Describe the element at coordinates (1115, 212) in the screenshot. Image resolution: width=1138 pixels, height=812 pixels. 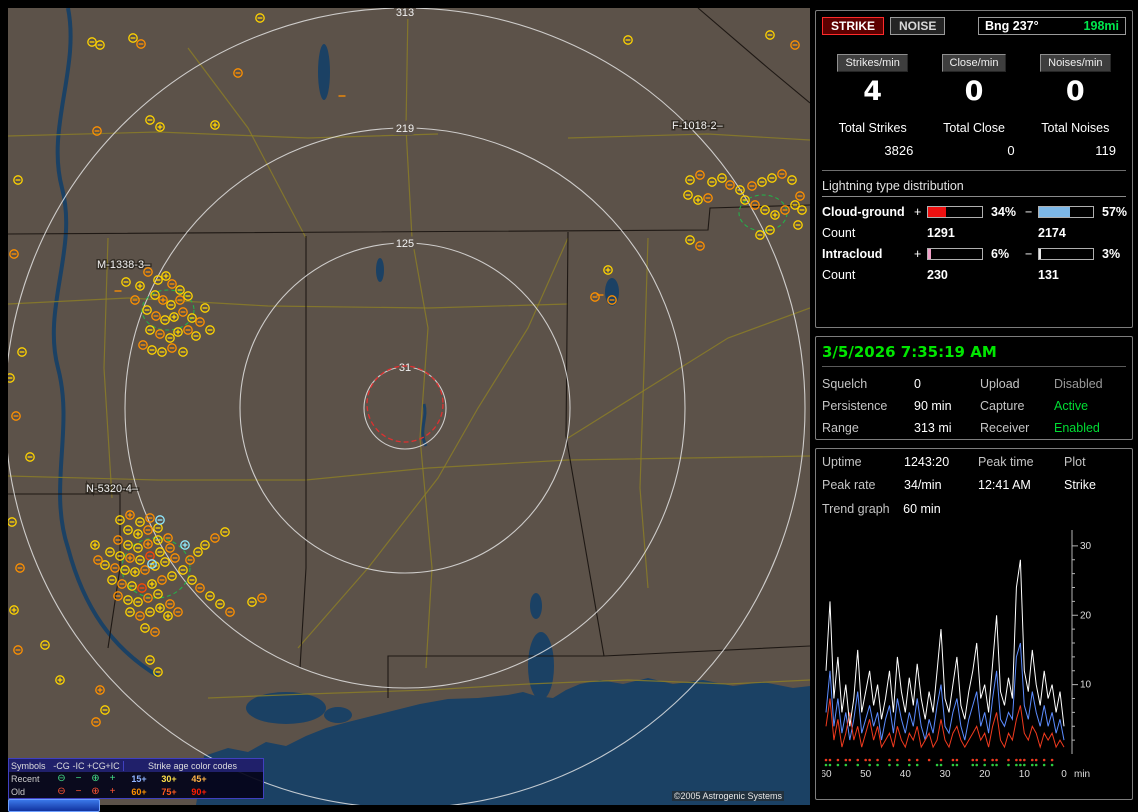
I see `cg-minus-pct: 57%` at that location.